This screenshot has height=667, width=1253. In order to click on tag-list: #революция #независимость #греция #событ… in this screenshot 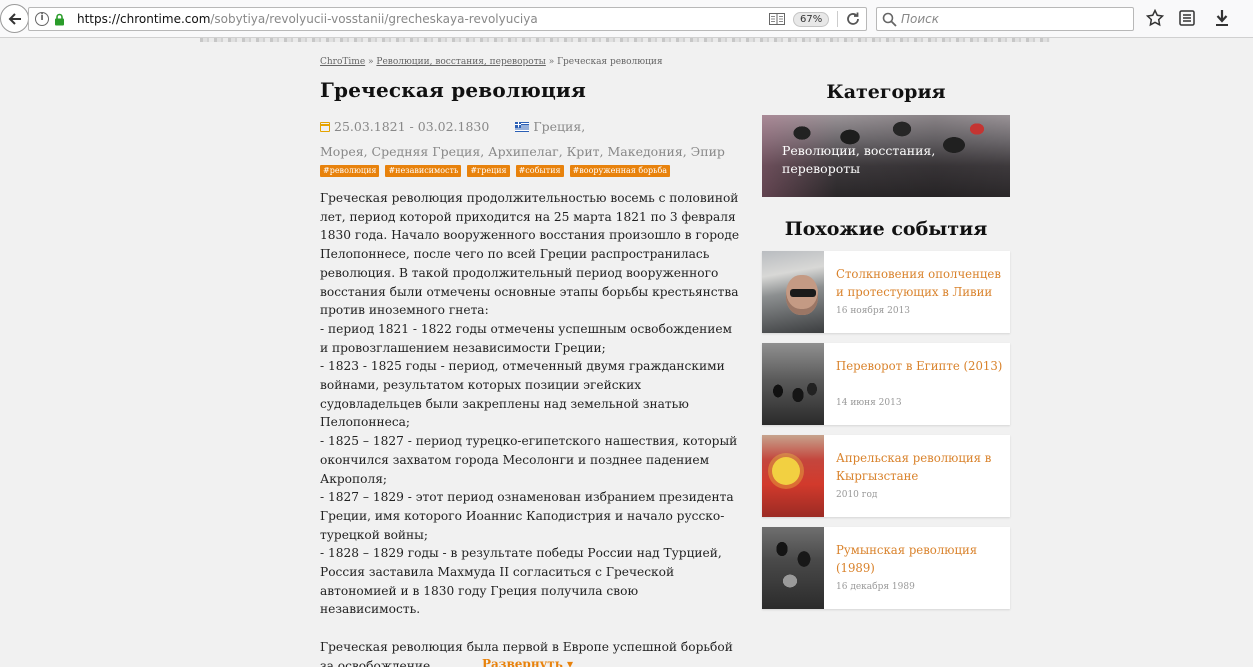, I will do `click(495, 171)`.